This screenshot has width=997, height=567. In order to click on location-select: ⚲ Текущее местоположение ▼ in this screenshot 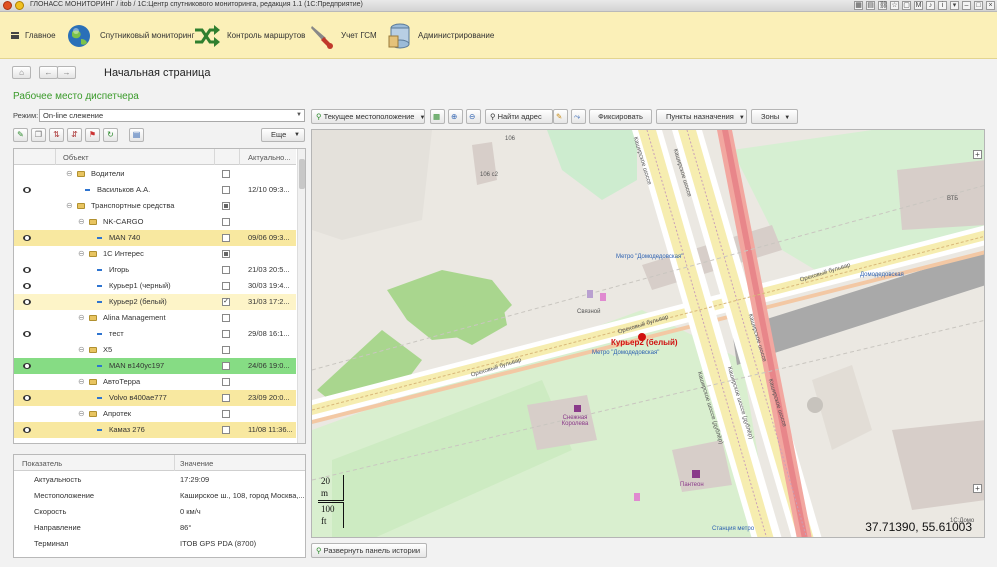, I will do `click(368, 116)`.